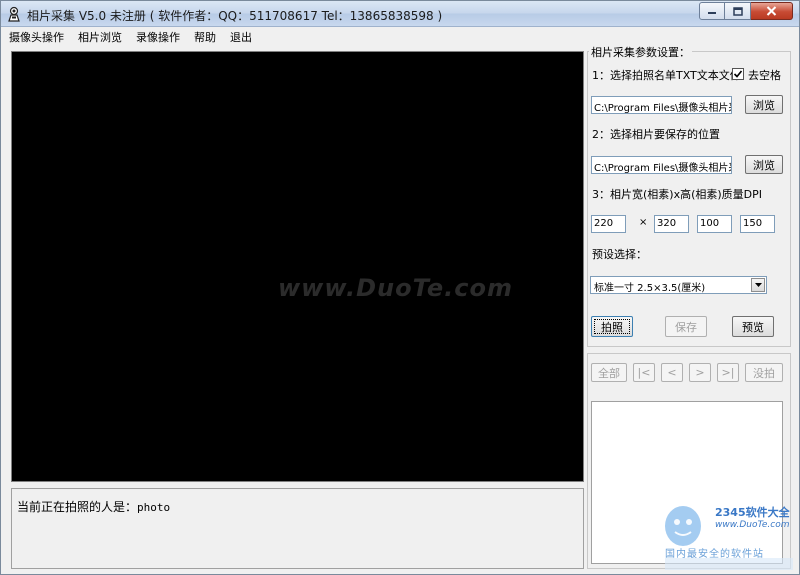  I want to click on preset-label: 预设选择：, so click(619, 254).